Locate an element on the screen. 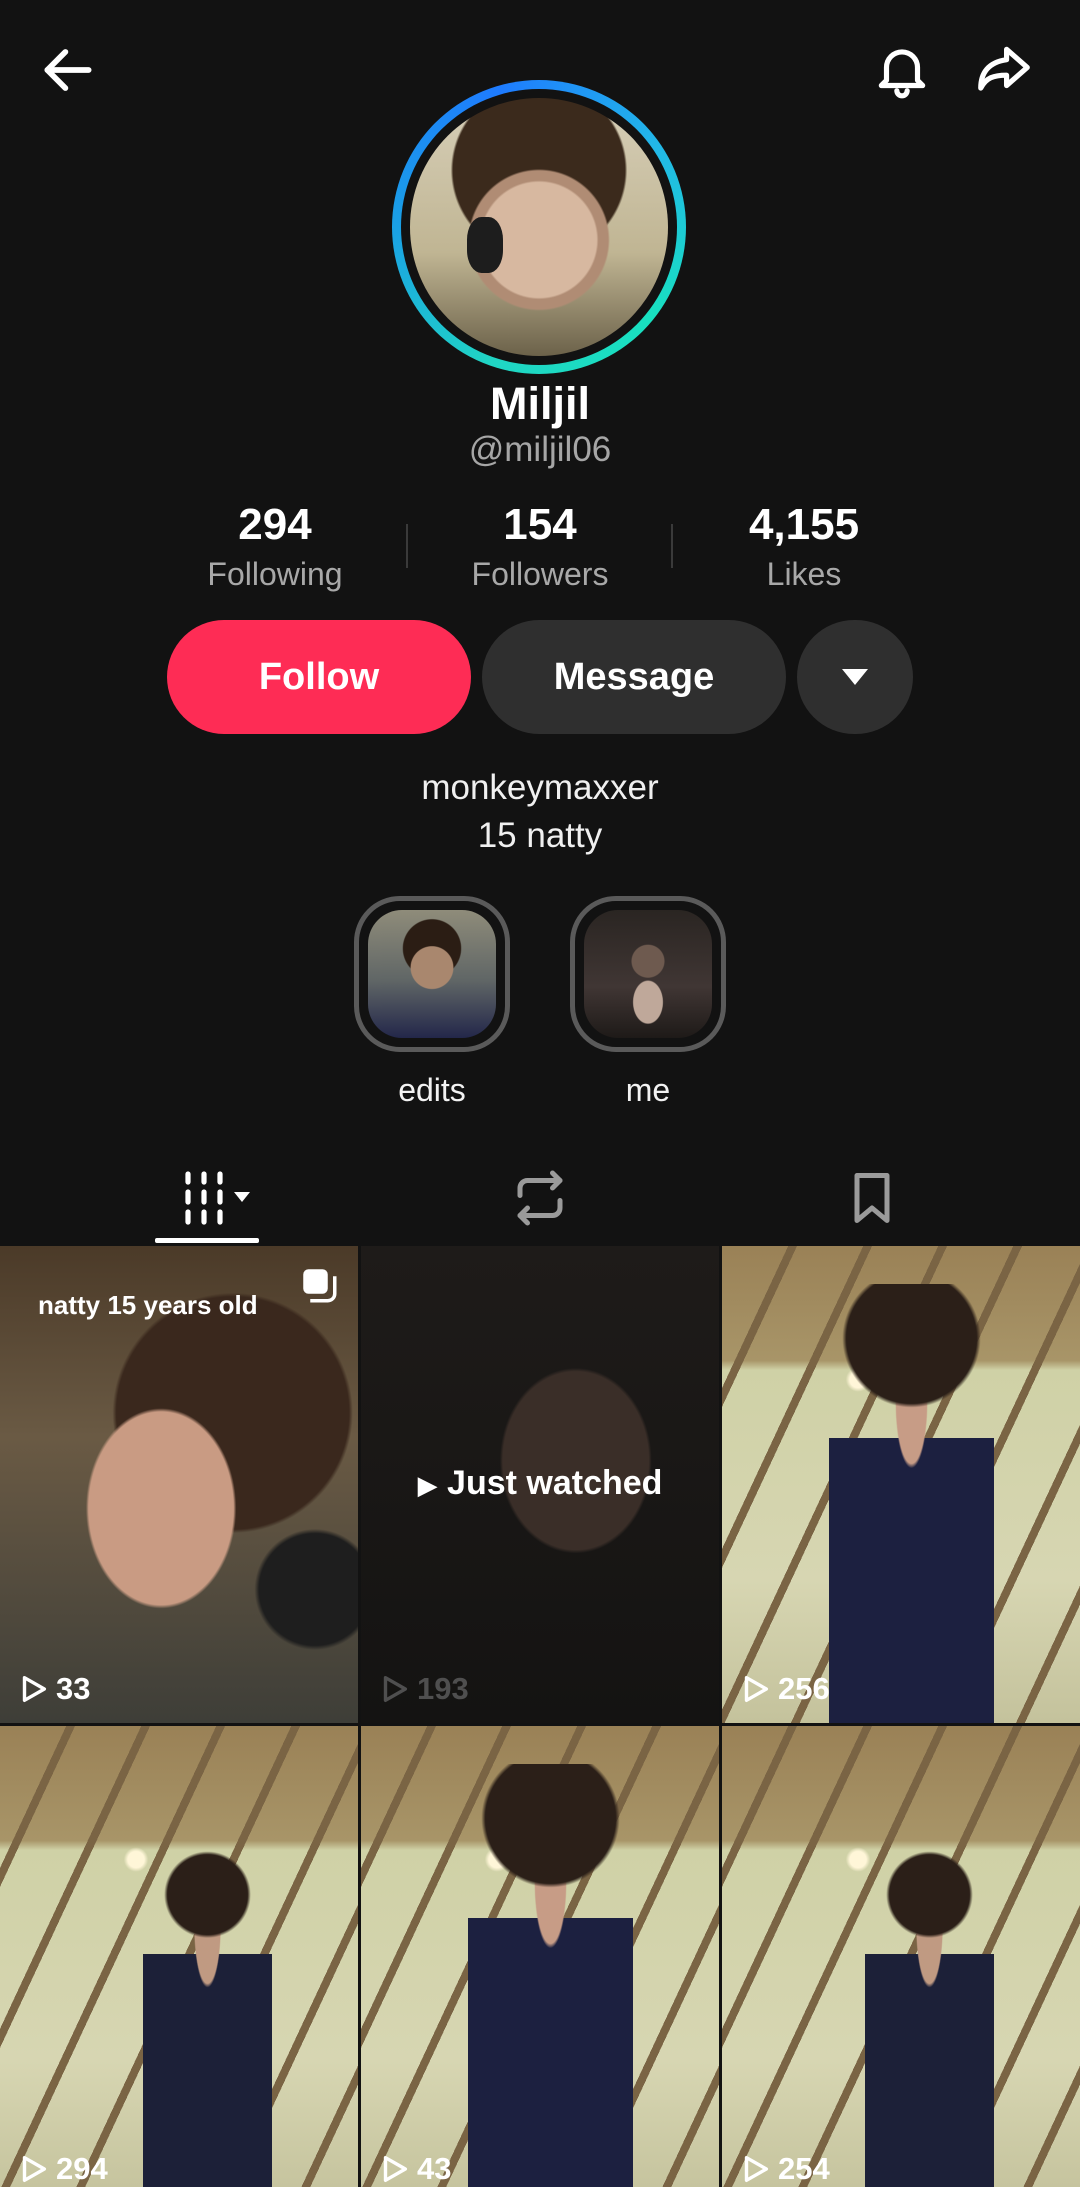  active-tab-indicator is located at coordinates (207, 1240).